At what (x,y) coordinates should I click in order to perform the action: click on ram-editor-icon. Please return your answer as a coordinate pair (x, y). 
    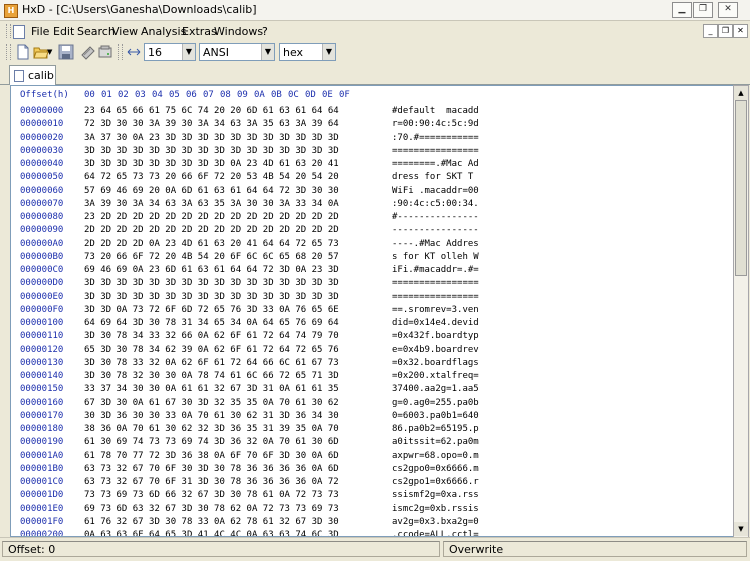
    Looking at the image, I should click on (88, 52).